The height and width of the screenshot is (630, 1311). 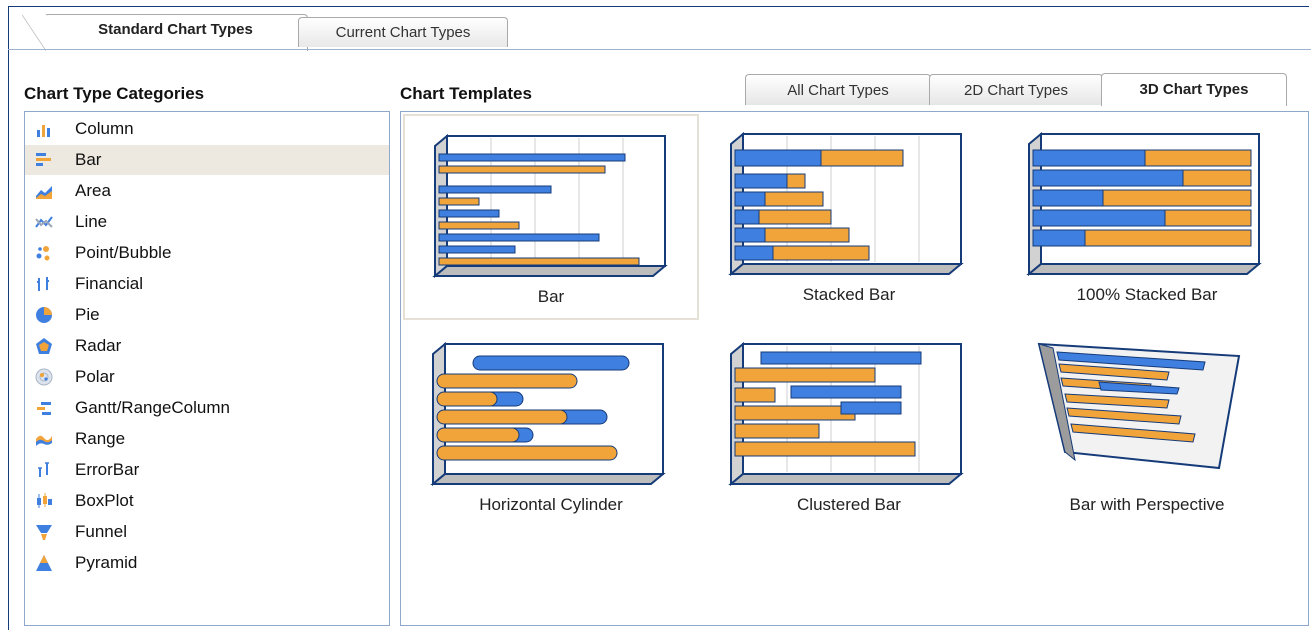 I want to click on pie-chart-icon, so click(x=44, y=315).